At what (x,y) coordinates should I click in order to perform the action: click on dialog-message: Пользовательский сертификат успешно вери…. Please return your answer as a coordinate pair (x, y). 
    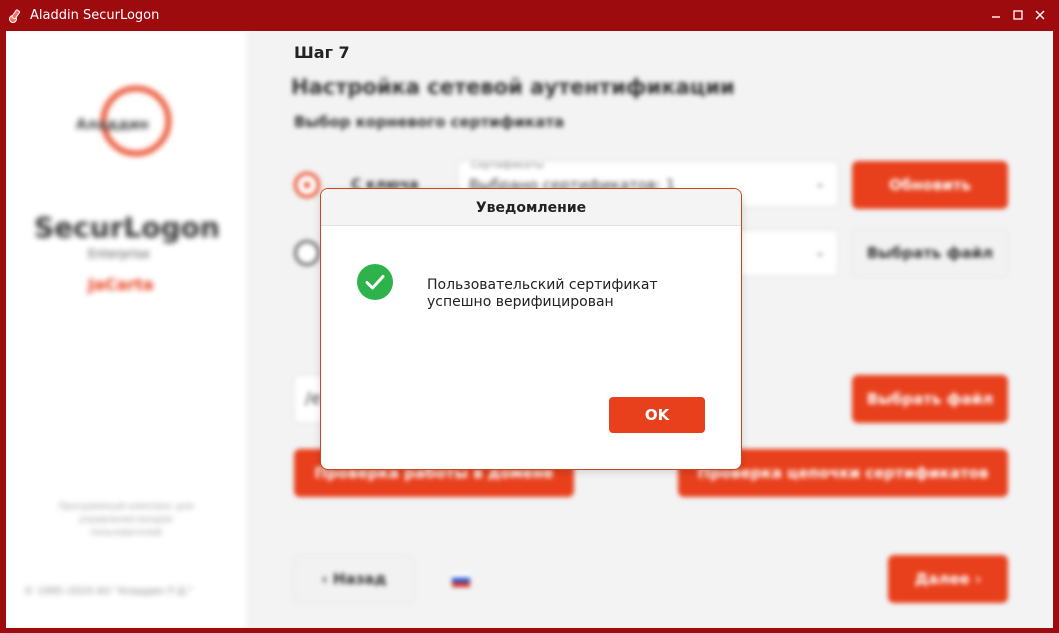
    Looking at the image, I should click on (567, 294).